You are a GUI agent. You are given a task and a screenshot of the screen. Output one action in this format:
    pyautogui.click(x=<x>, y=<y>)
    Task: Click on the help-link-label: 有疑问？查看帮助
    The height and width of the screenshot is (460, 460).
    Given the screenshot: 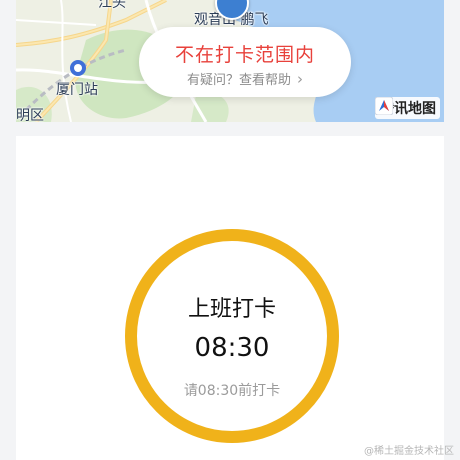 What is the action you would take?
    pyautogui.click(x=238, y=80)
    